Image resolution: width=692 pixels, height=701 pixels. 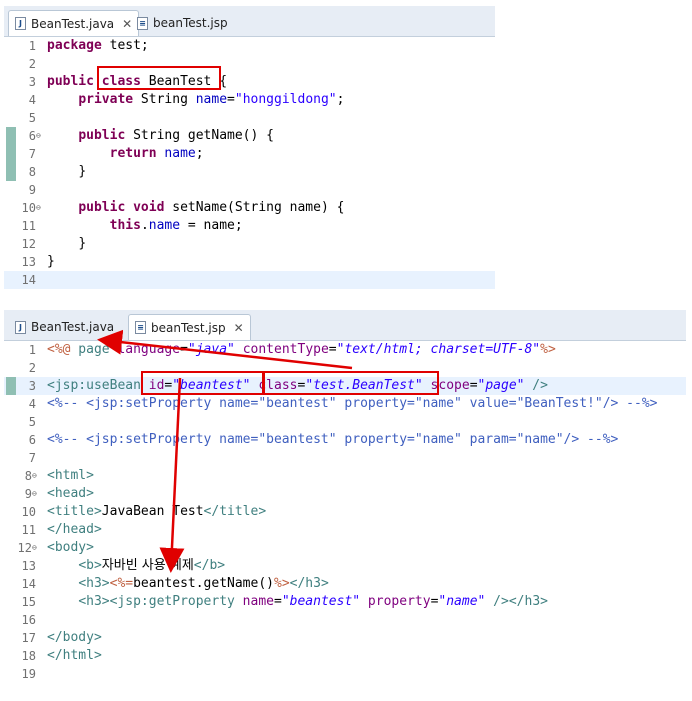 I want to click on close-icon: ✕, so click(x=239, y=328).